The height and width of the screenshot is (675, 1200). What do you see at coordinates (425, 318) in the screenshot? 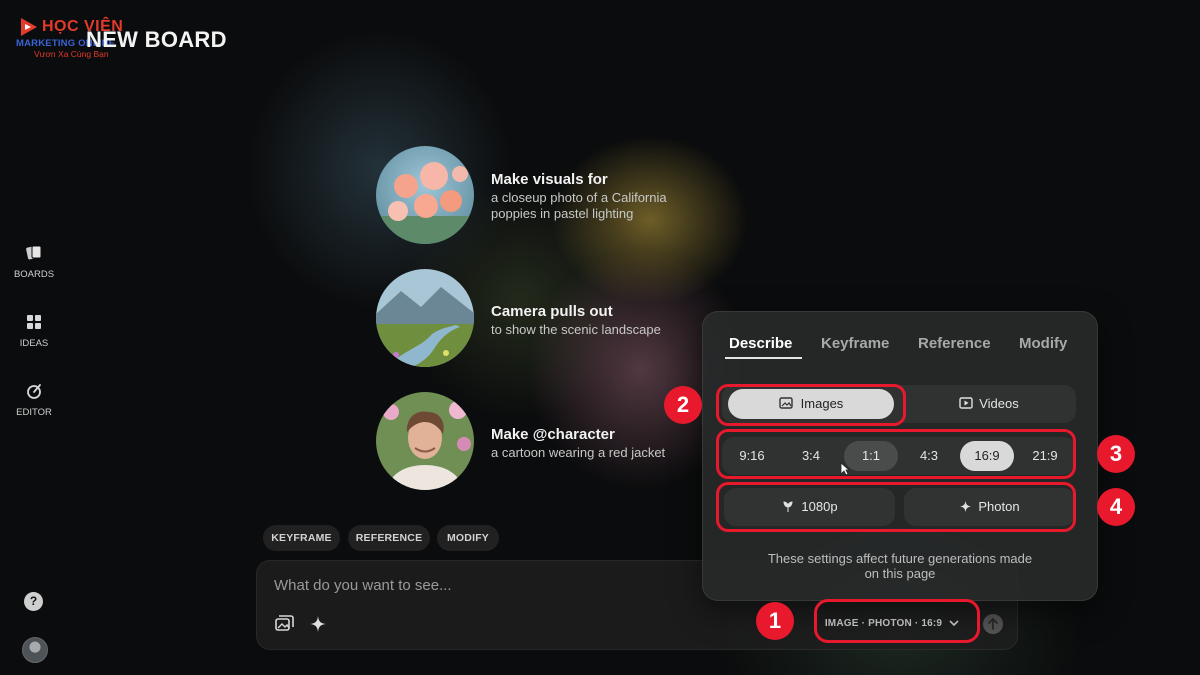
I see `landscape-thumbnail` at bounding box center [425, 318].